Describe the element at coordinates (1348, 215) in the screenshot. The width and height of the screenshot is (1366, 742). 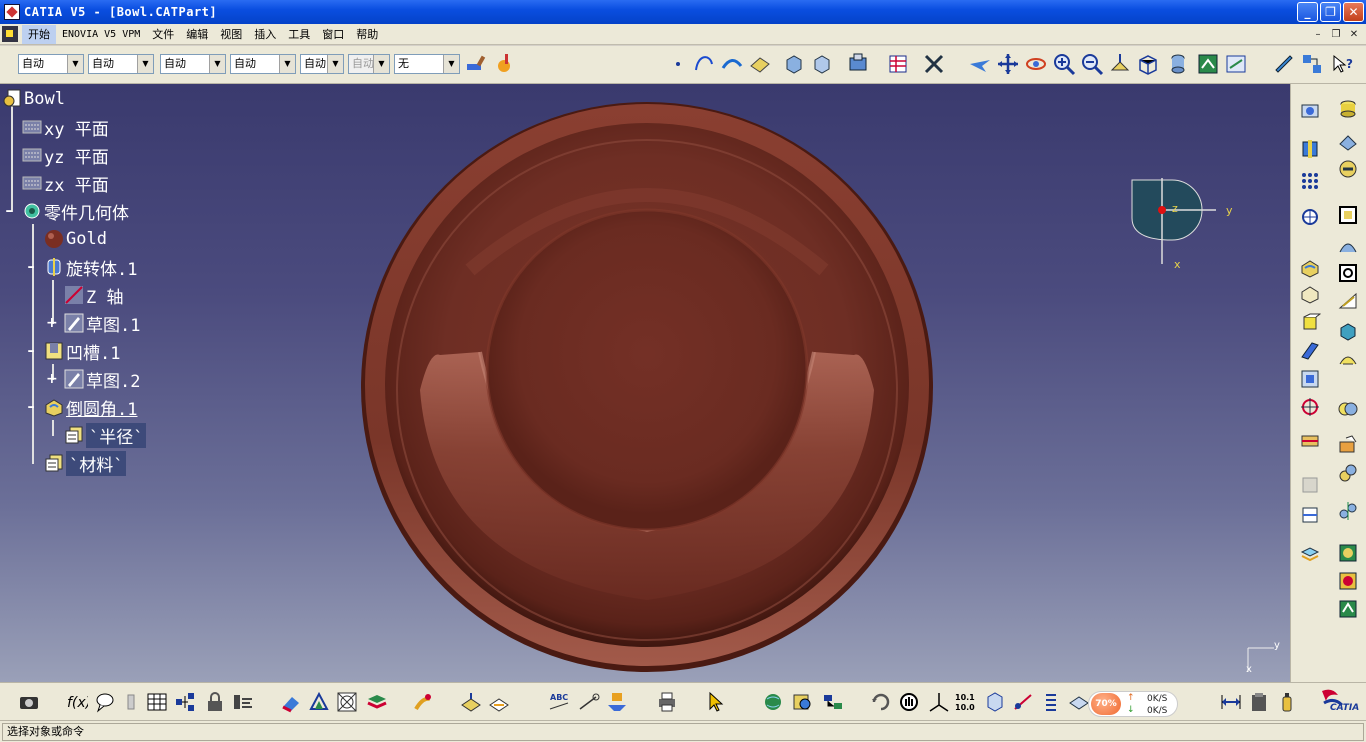
I see `sketch-tool-icon` at that location.